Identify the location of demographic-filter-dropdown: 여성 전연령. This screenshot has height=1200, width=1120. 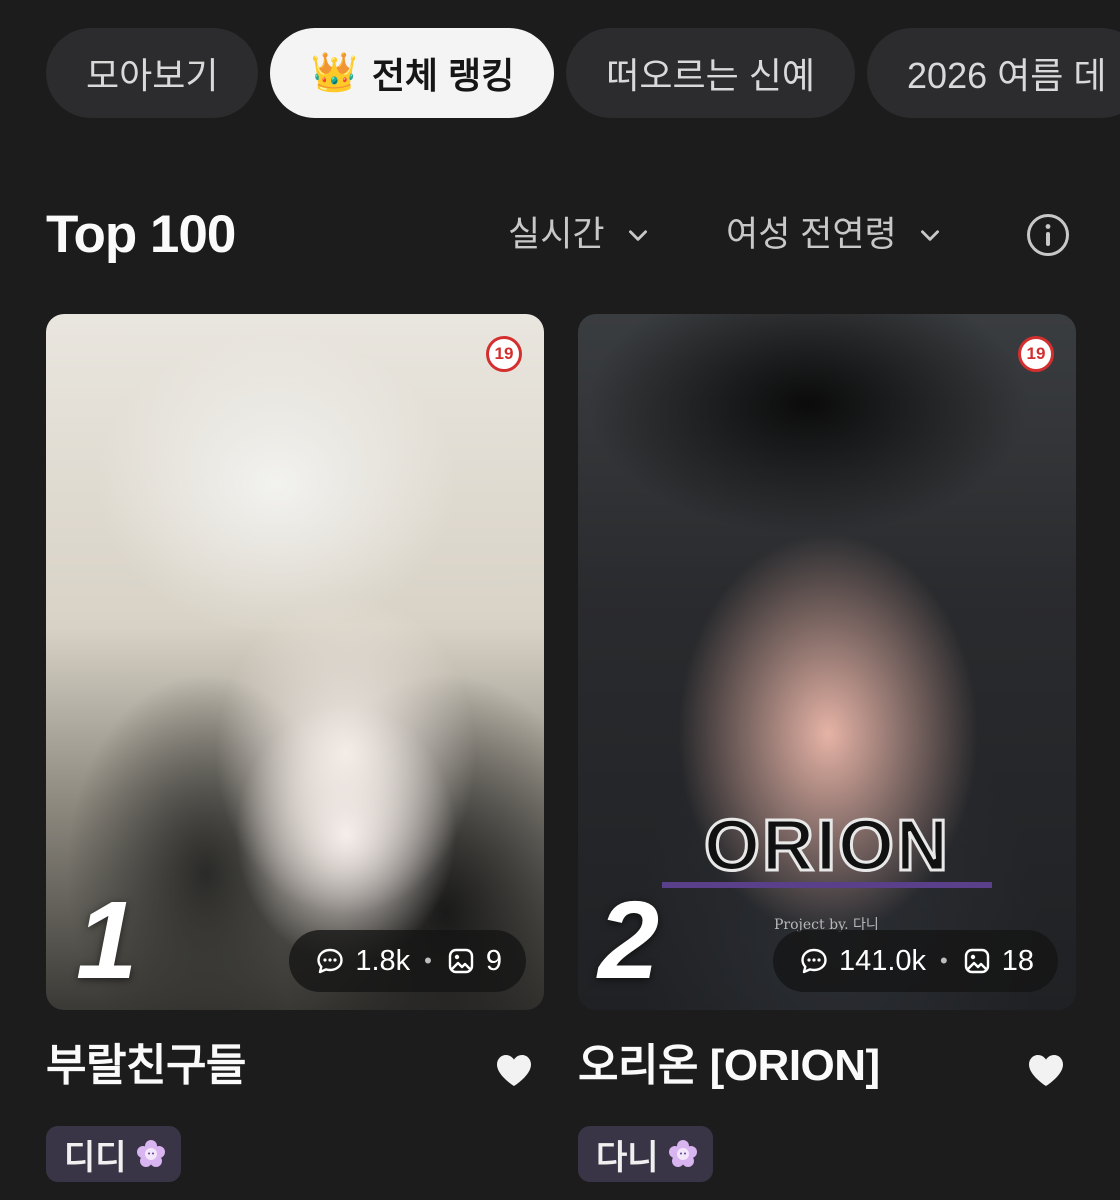
(834, 235).